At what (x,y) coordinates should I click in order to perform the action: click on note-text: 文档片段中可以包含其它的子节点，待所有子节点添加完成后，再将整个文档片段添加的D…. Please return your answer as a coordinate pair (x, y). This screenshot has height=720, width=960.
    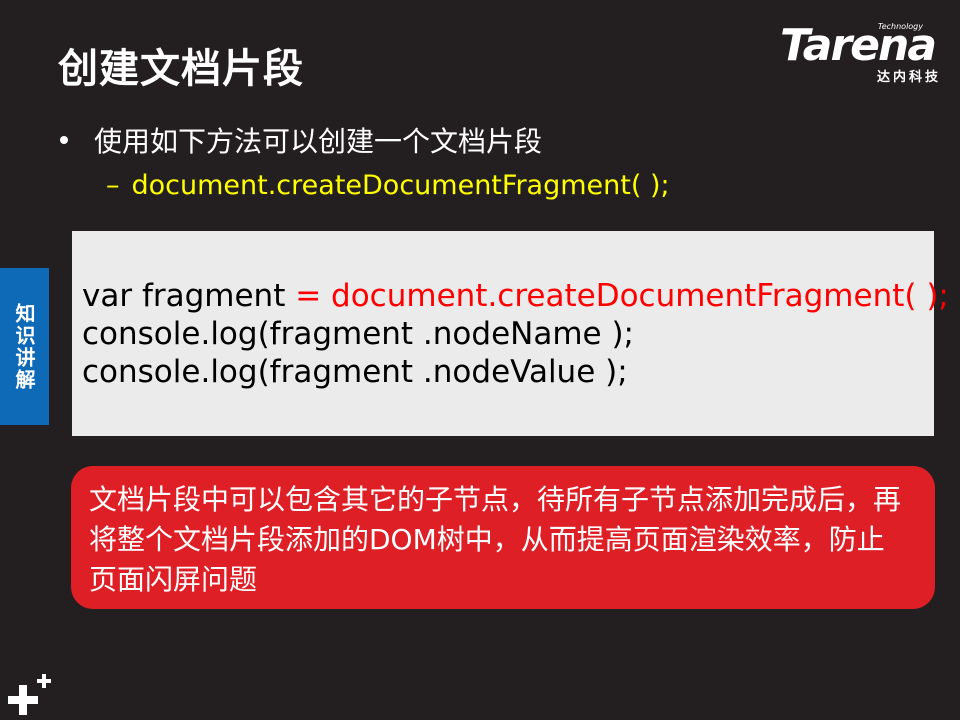
    Looking at the image, I should click on (495, 539).